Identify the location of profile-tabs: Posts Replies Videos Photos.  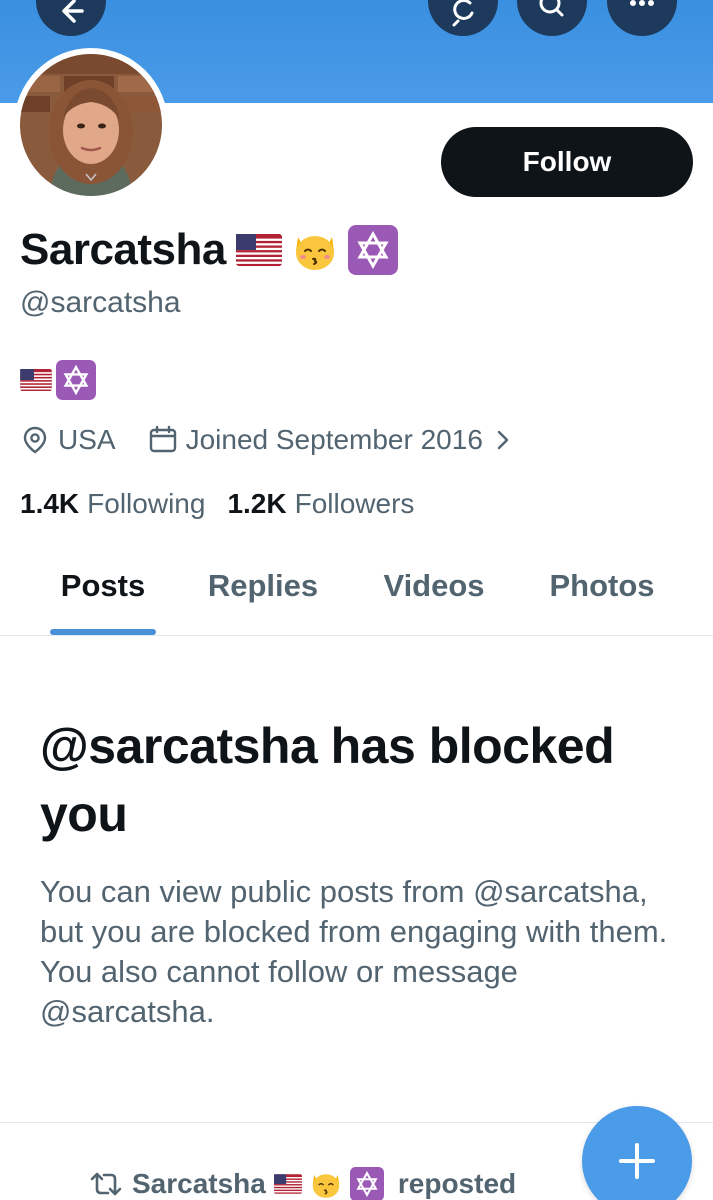
(356, 592).